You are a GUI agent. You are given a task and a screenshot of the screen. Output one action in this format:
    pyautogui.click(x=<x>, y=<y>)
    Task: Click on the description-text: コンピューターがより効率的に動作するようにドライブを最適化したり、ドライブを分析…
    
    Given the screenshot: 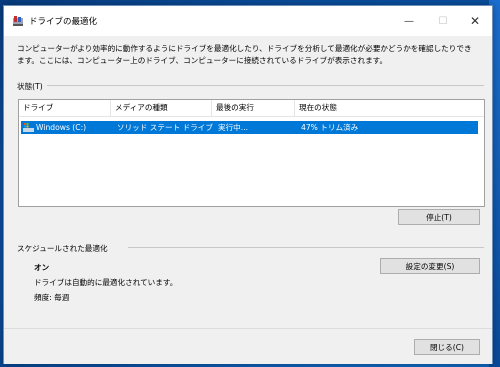 What is the action you would take?
    pyautogui.click(x=244, y=54)
    